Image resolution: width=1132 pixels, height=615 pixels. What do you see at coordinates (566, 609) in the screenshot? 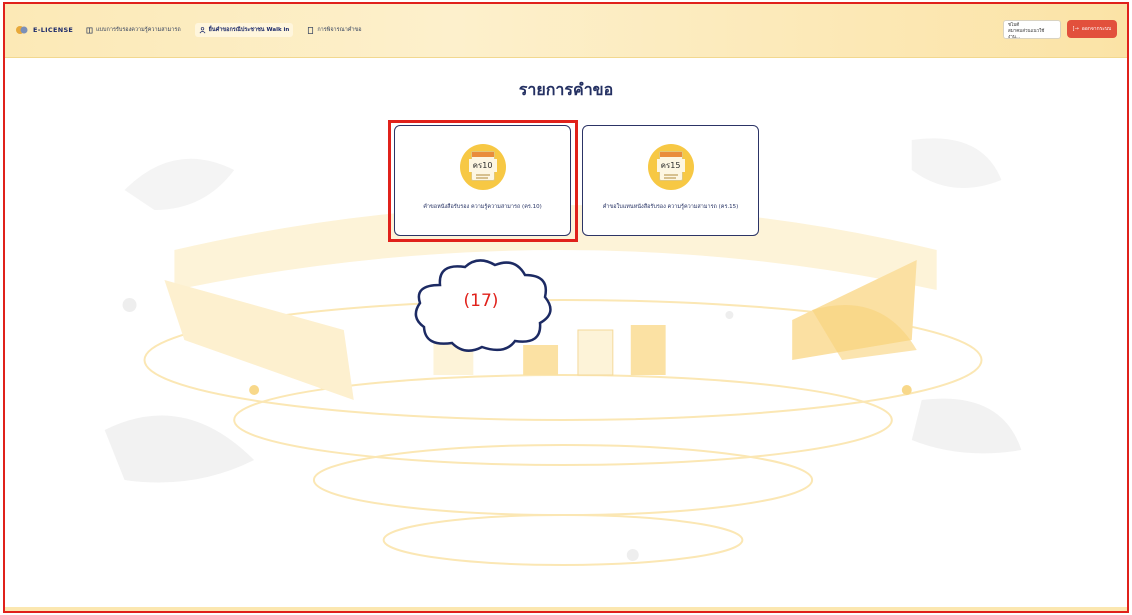
I see `footer-strip` at bounding box center [566, 609].